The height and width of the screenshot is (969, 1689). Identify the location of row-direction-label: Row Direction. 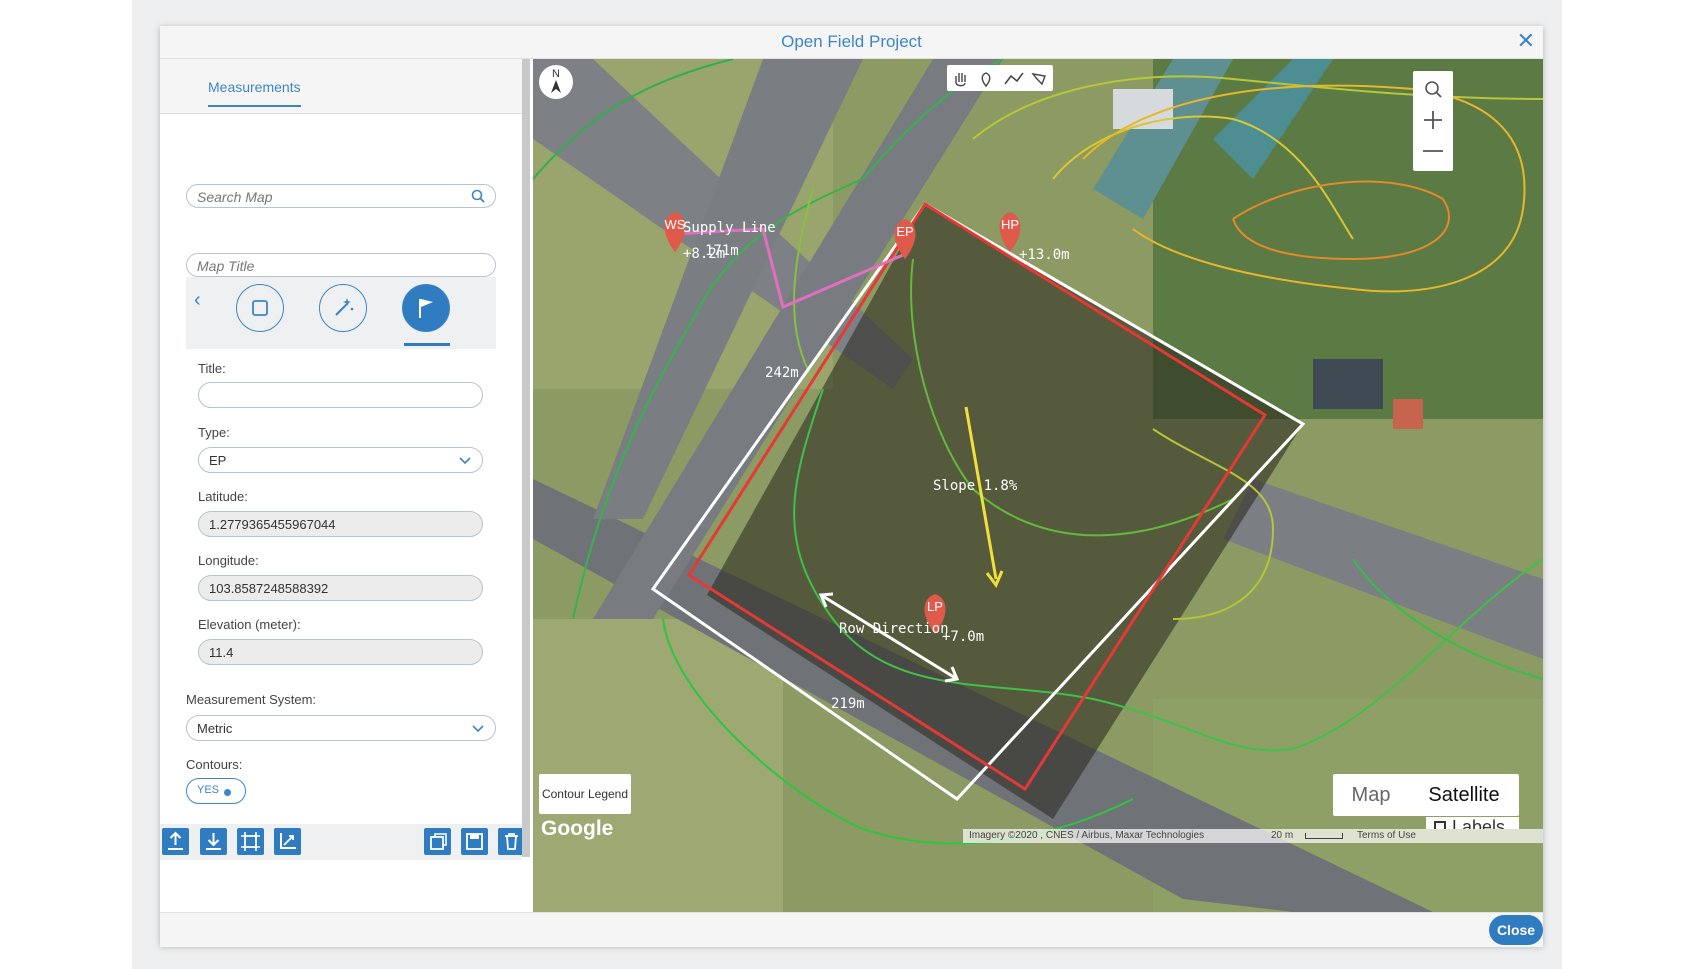
(894, 629).